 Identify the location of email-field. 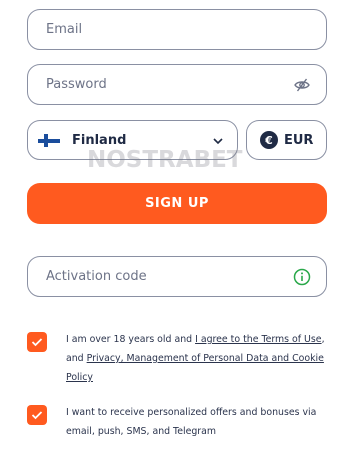
(177, 29).